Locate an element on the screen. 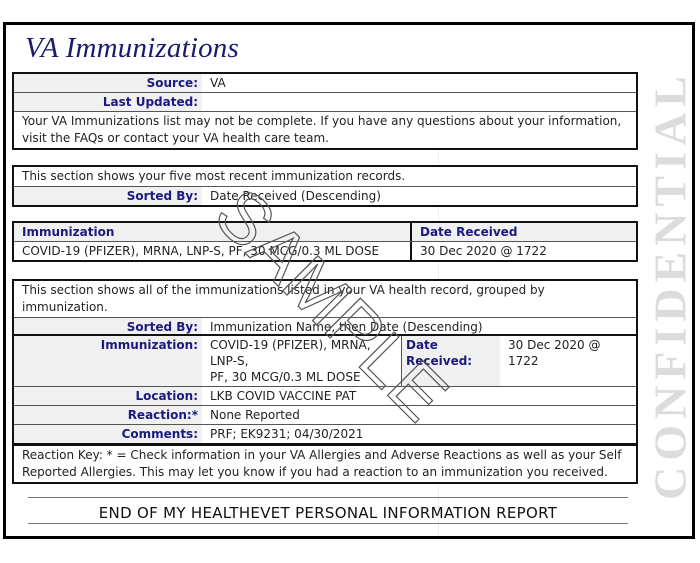 This screenshot has width=700, height=563. date-cell: 30 Dec 2020 @ 1722 is located at coordinates (483, 251).